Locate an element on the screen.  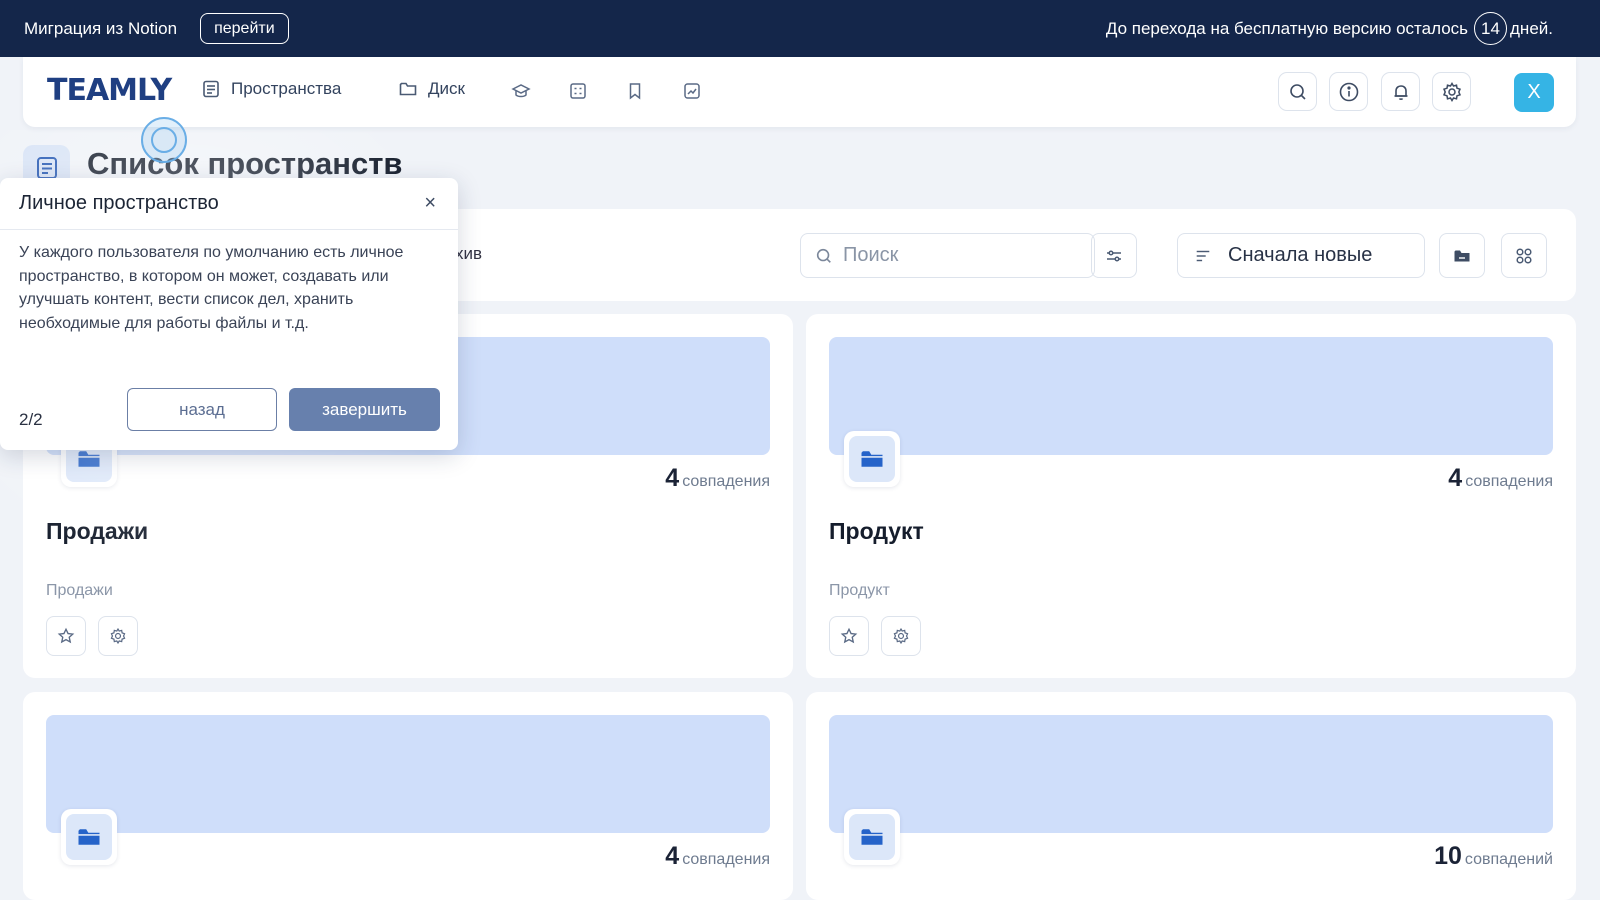
grid-view-button is located at coordinates (1524, 255).